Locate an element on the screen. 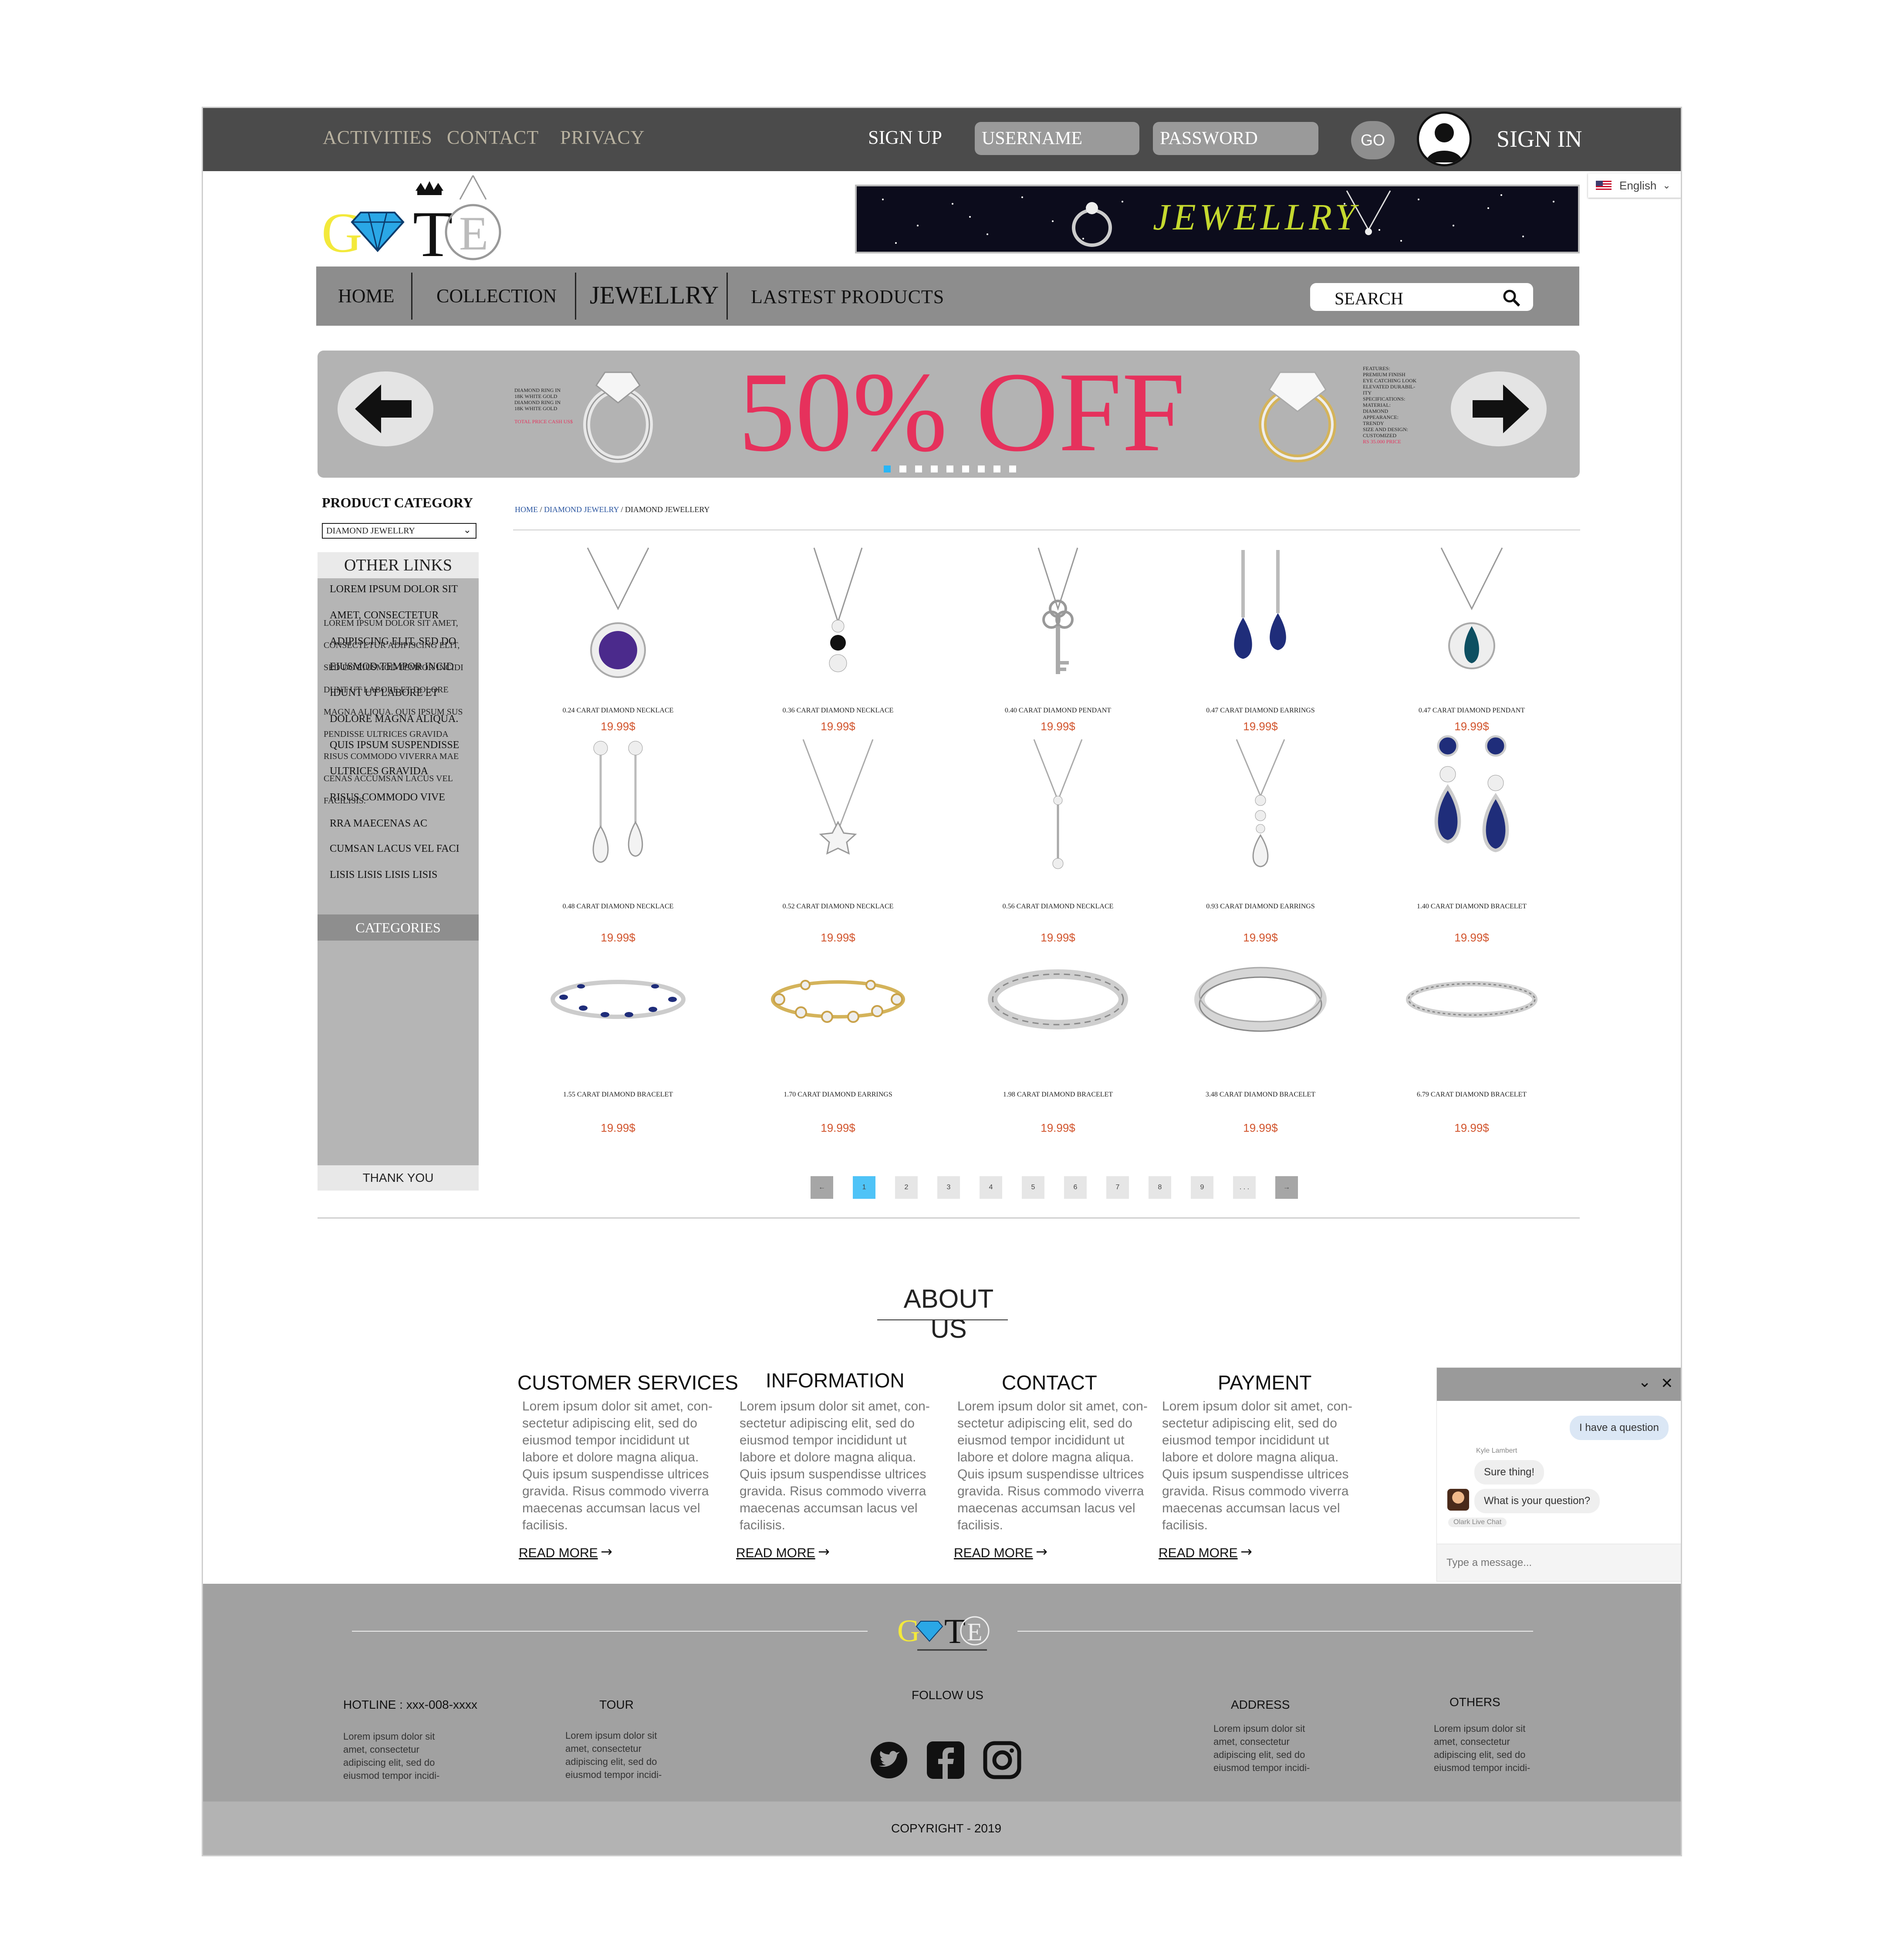 Image resolution: width=1882 pixels, height=1960 pixels. page-number: . . . is located at coordinates (1244, 1187).